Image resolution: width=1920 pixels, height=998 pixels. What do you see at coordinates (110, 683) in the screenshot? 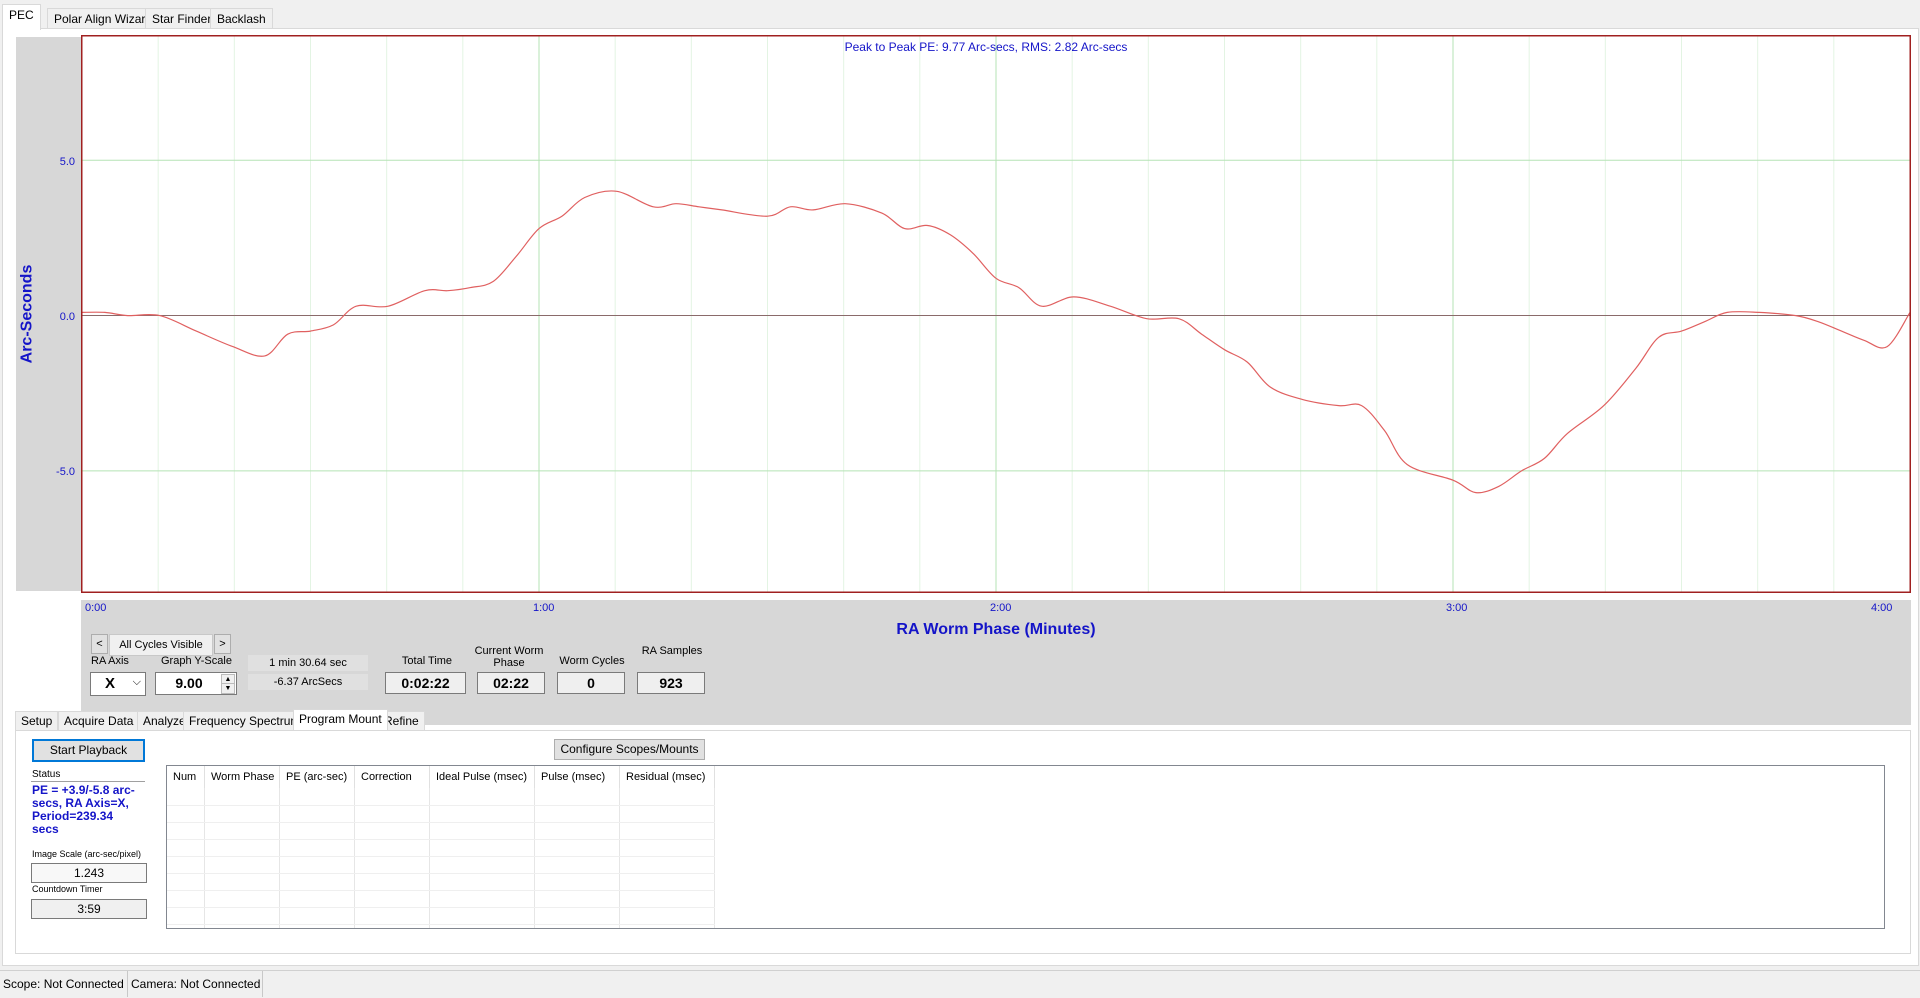
I see `ra-axis-value: X` at bounding box center [110, 683].